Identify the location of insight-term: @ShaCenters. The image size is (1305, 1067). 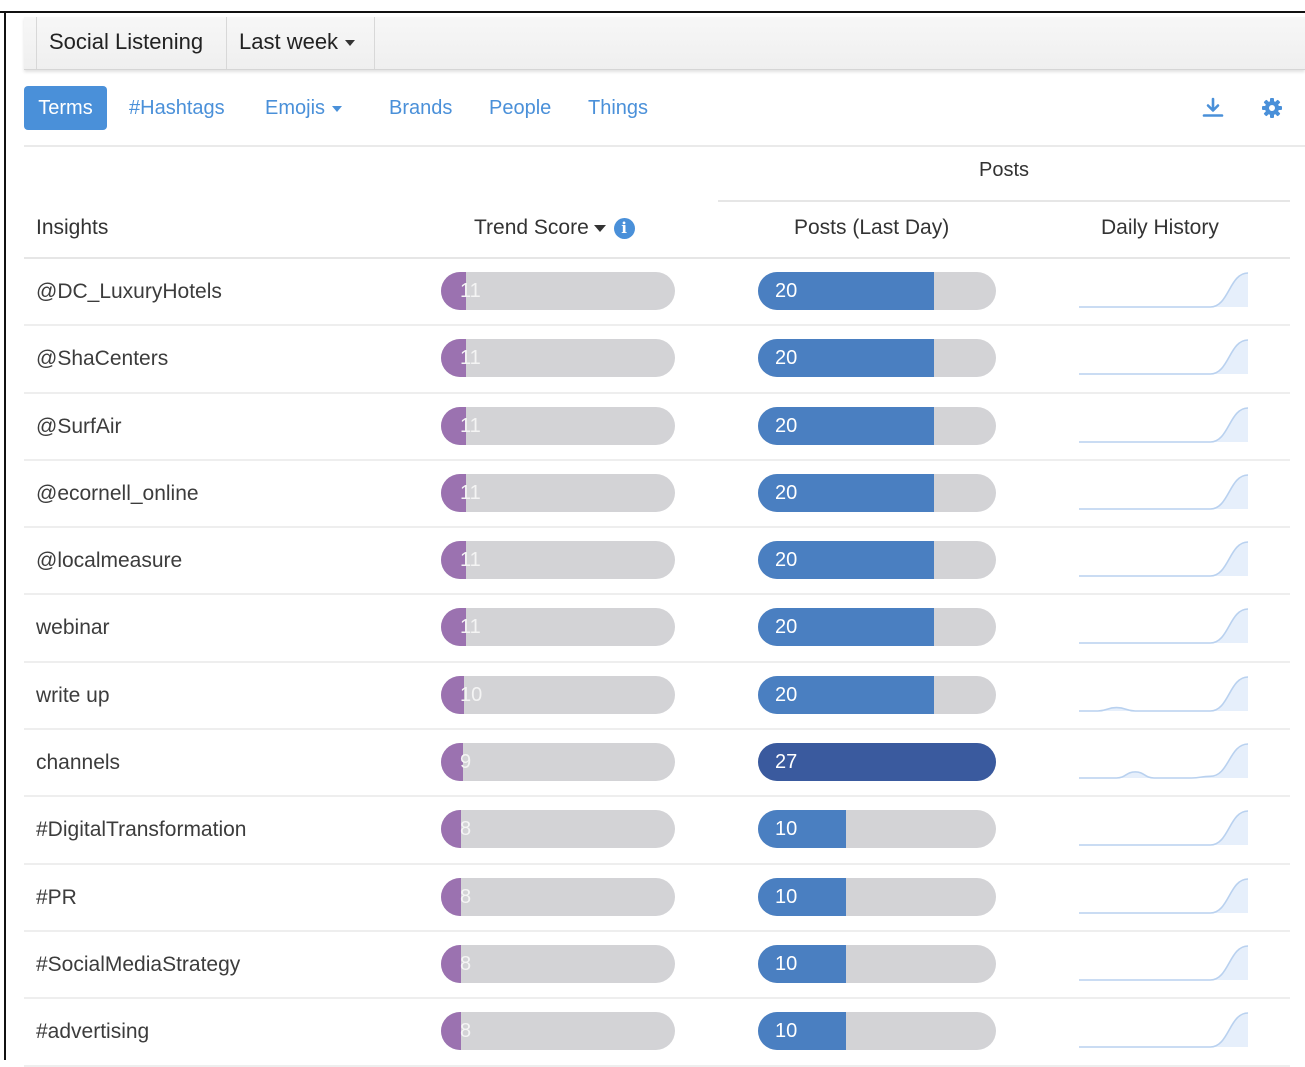
(102, 358).